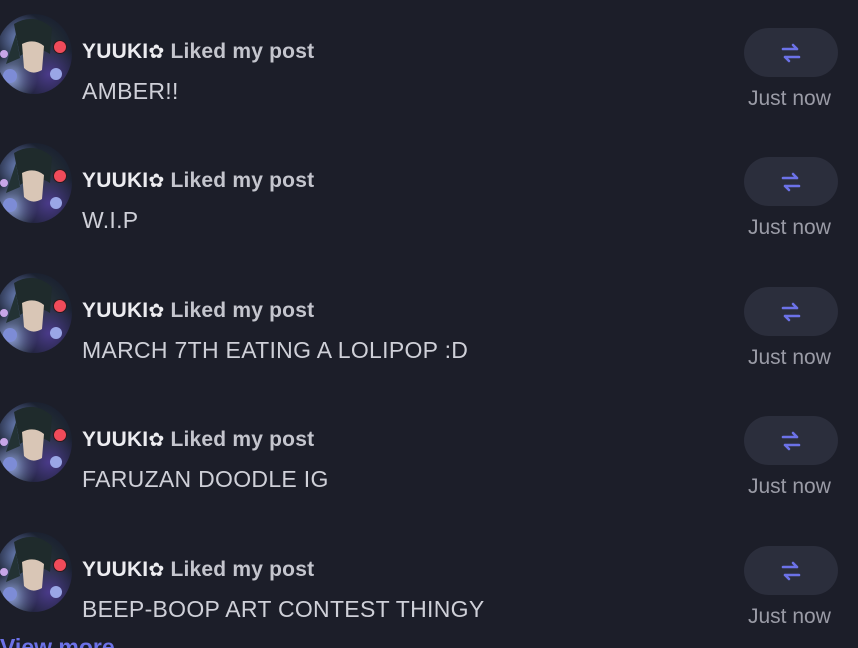 Image resolution: width=858 pixels, height=648 pixels. Describe the element at coordinates (57, 641) in the screenshot. I see `view-more-link: View more` at that location.